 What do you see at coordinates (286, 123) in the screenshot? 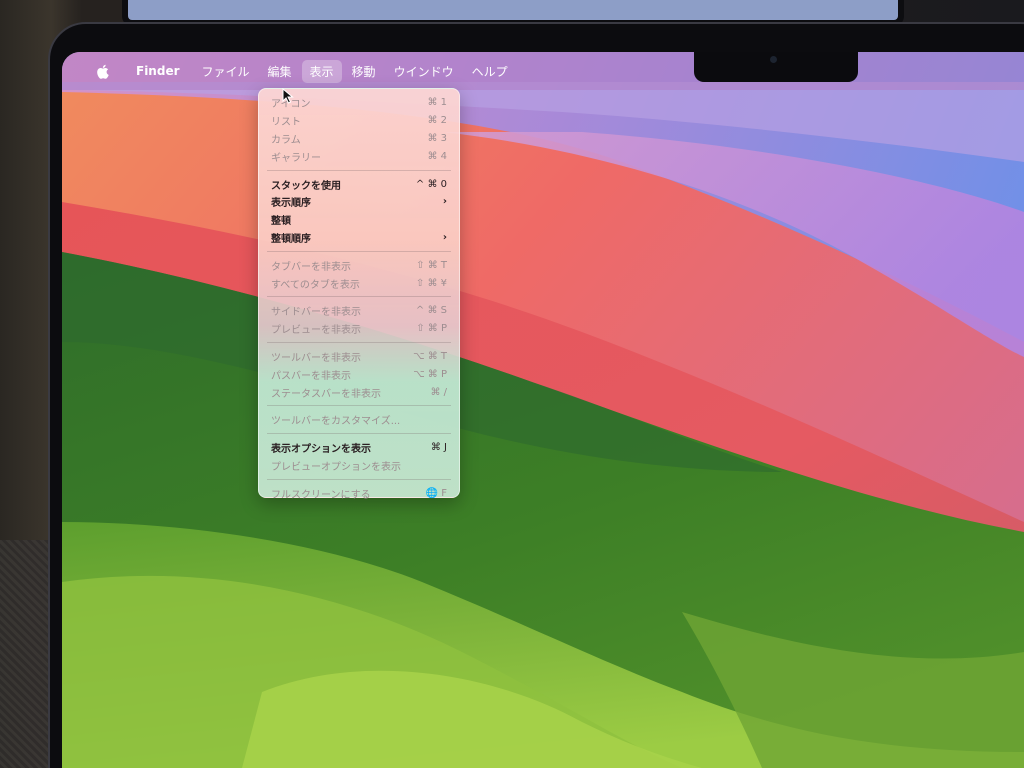
I see `menu-item-label: リスト` at bounding box center [286, 123].